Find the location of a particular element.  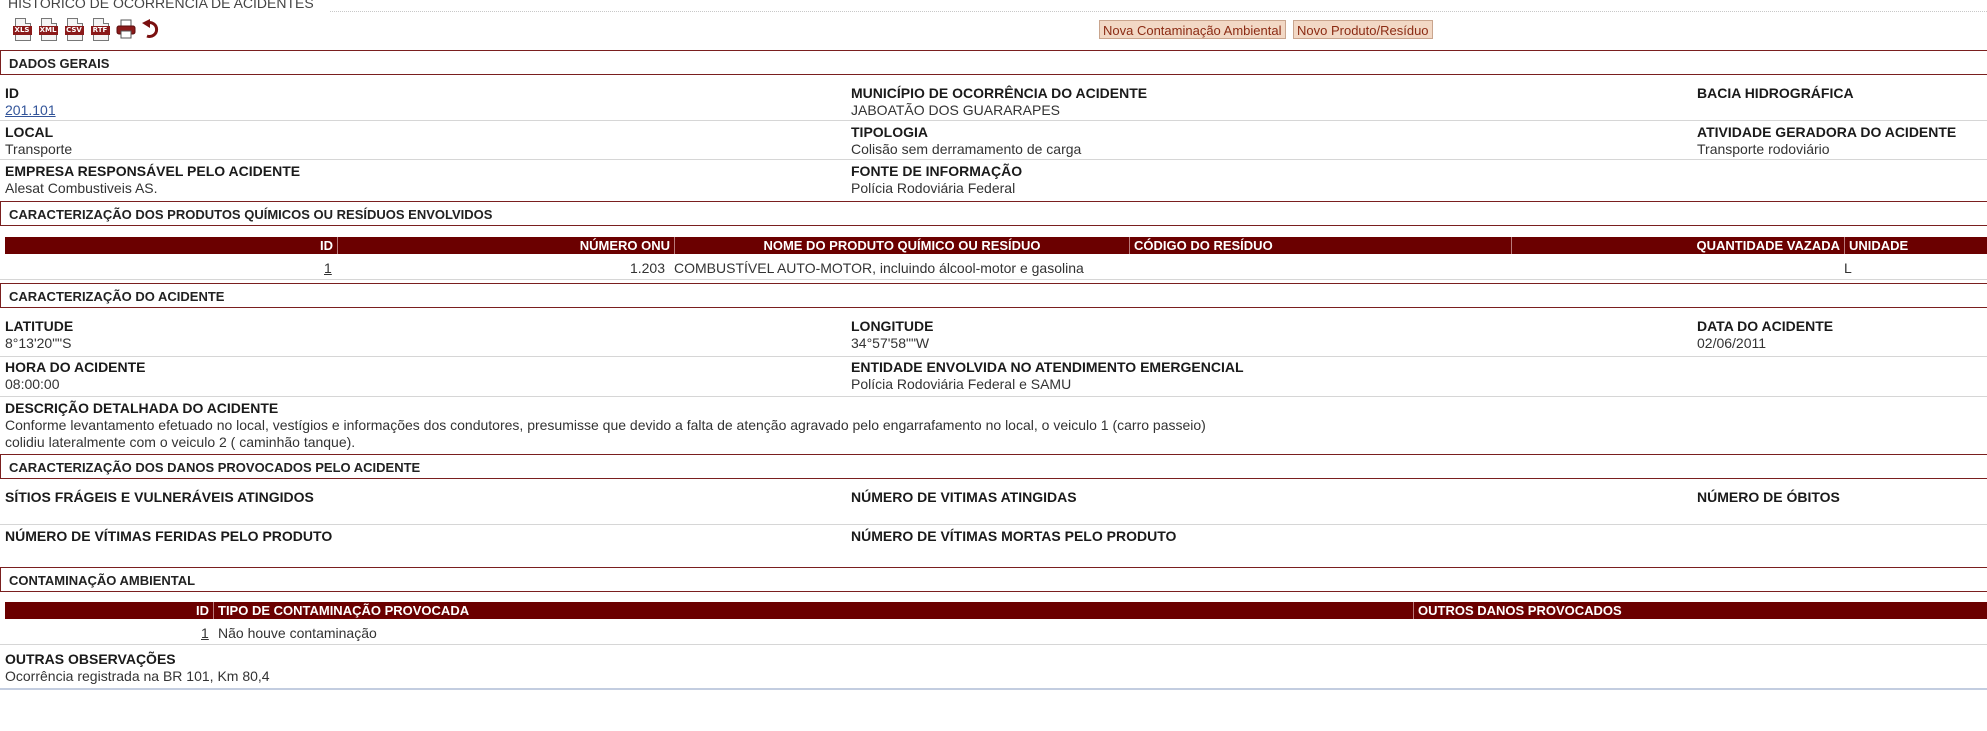

id-link: 201.101 is located at coordinates (30, 110).